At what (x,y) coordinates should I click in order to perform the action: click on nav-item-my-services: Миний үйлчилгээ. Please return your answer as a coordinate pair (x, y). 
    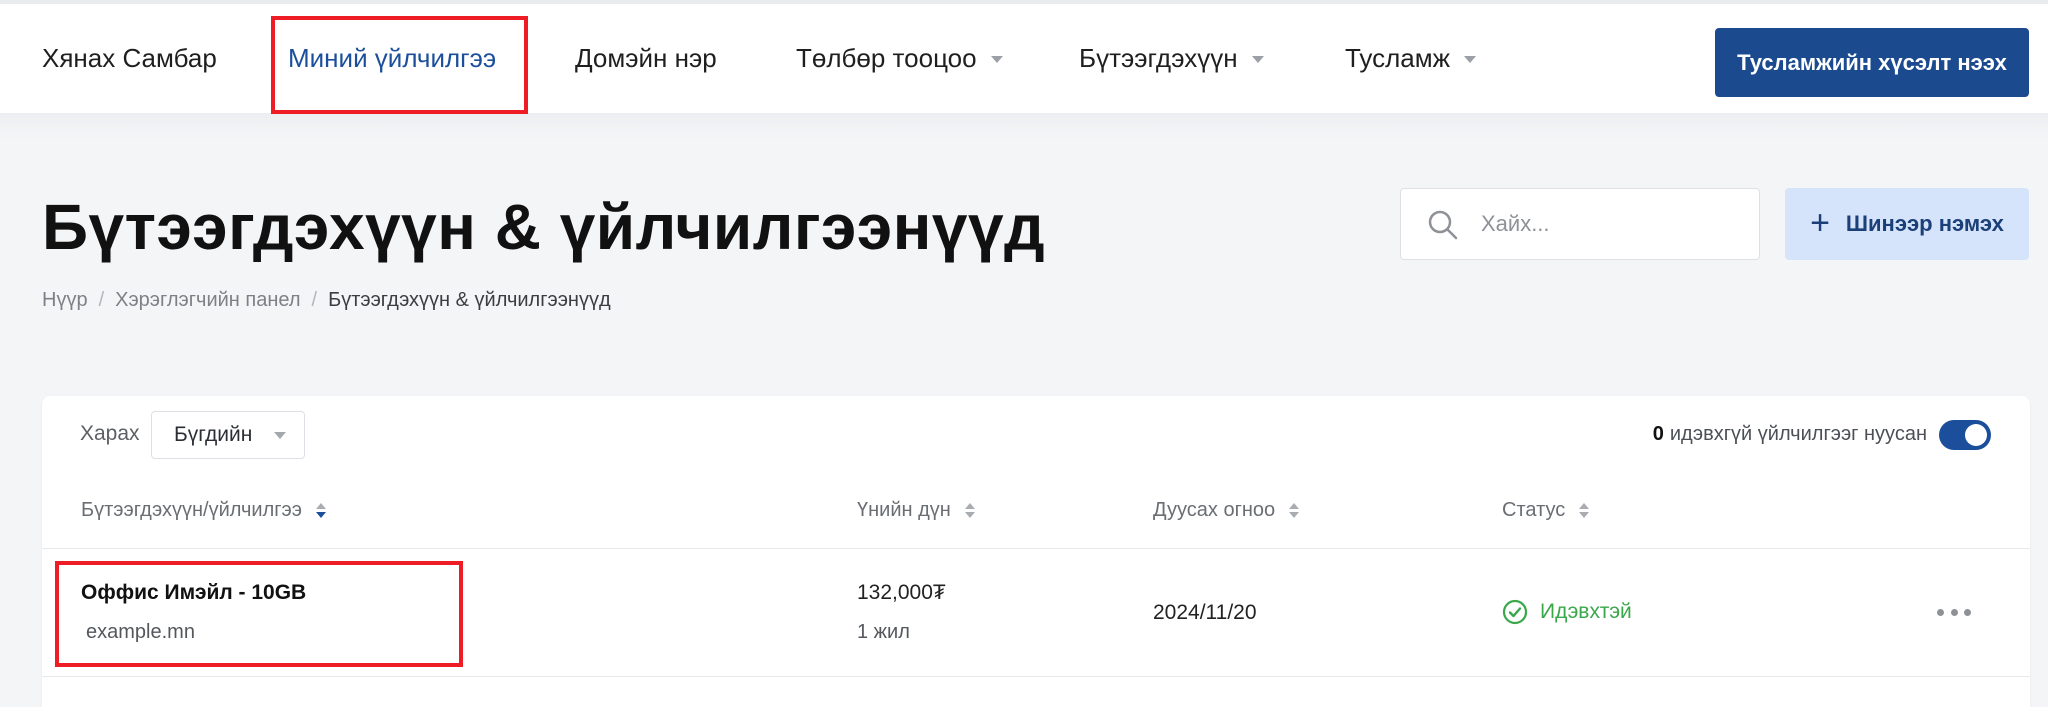
    Looking at the image, I should click on (392, 58).